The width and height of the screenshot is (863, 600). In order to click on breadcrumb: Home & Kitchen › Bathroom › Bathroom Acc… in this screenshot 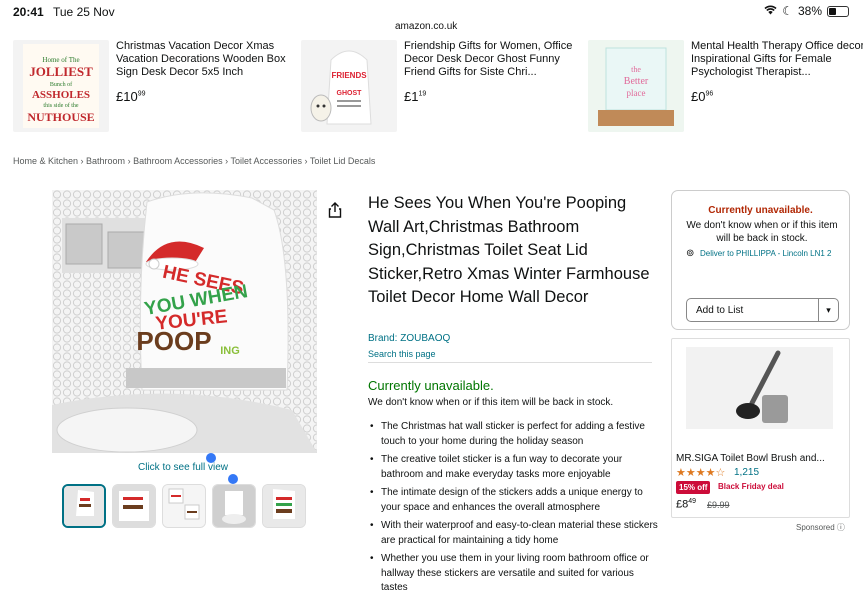, I will do `click(194, 161)`.